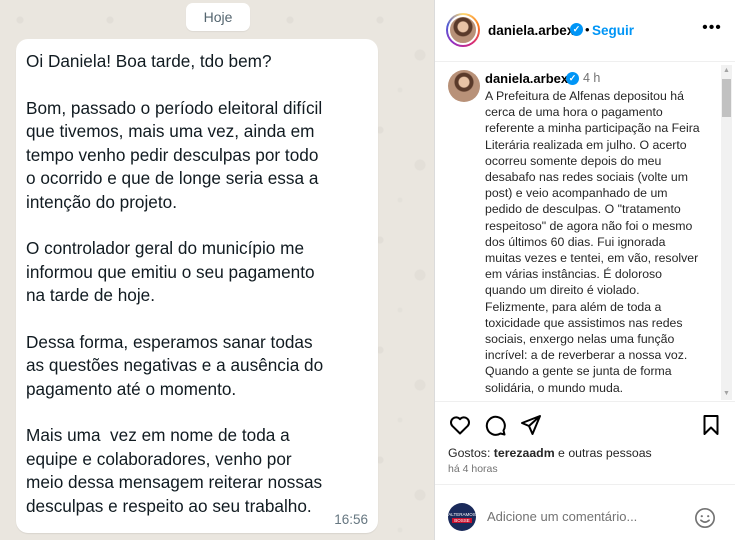  Describe the element at coordinates (726, 71) in the screenshot. I see `scroll-up-arrow-icon: ▲` at that location.